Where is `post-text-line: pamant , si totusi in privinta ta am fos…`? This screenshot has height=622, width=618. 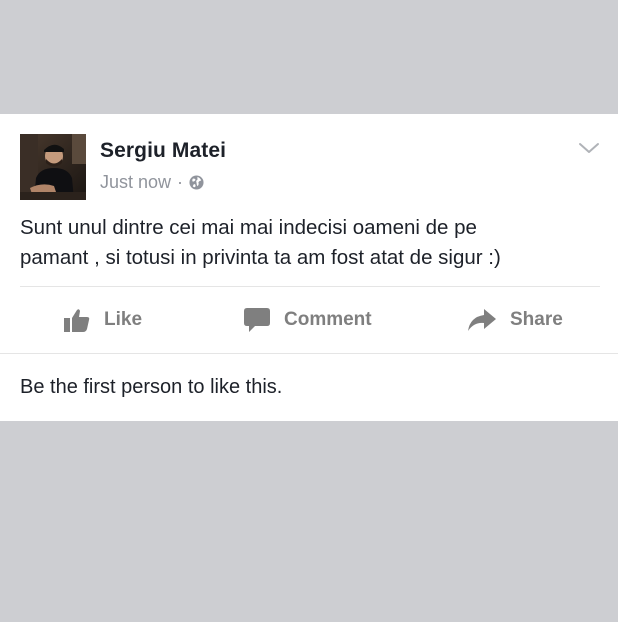 post-text-line: pamant , si totusi in privinta ta am fos… is located at coordinates (260, 257).